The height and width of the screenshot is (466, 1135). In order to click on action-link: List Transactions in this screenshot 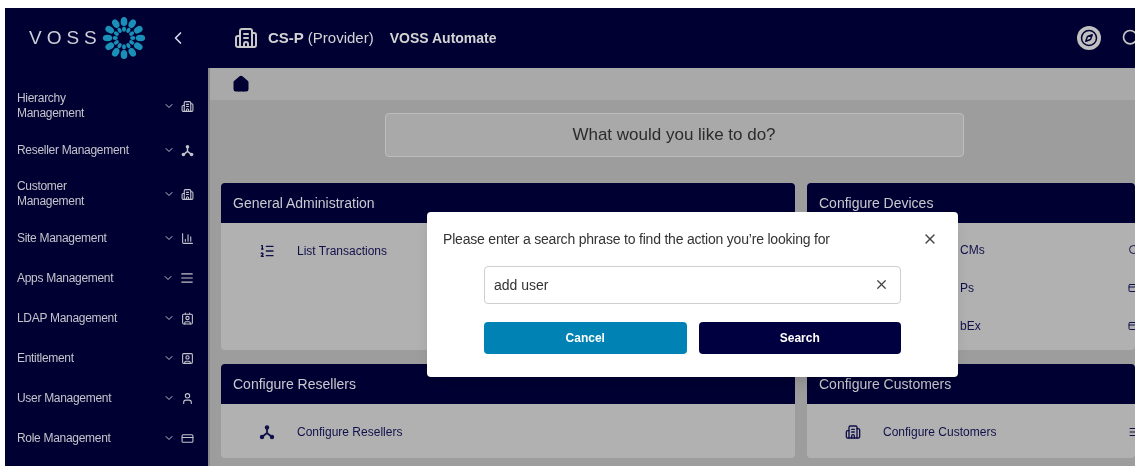, I will do `click(342, 251)`.